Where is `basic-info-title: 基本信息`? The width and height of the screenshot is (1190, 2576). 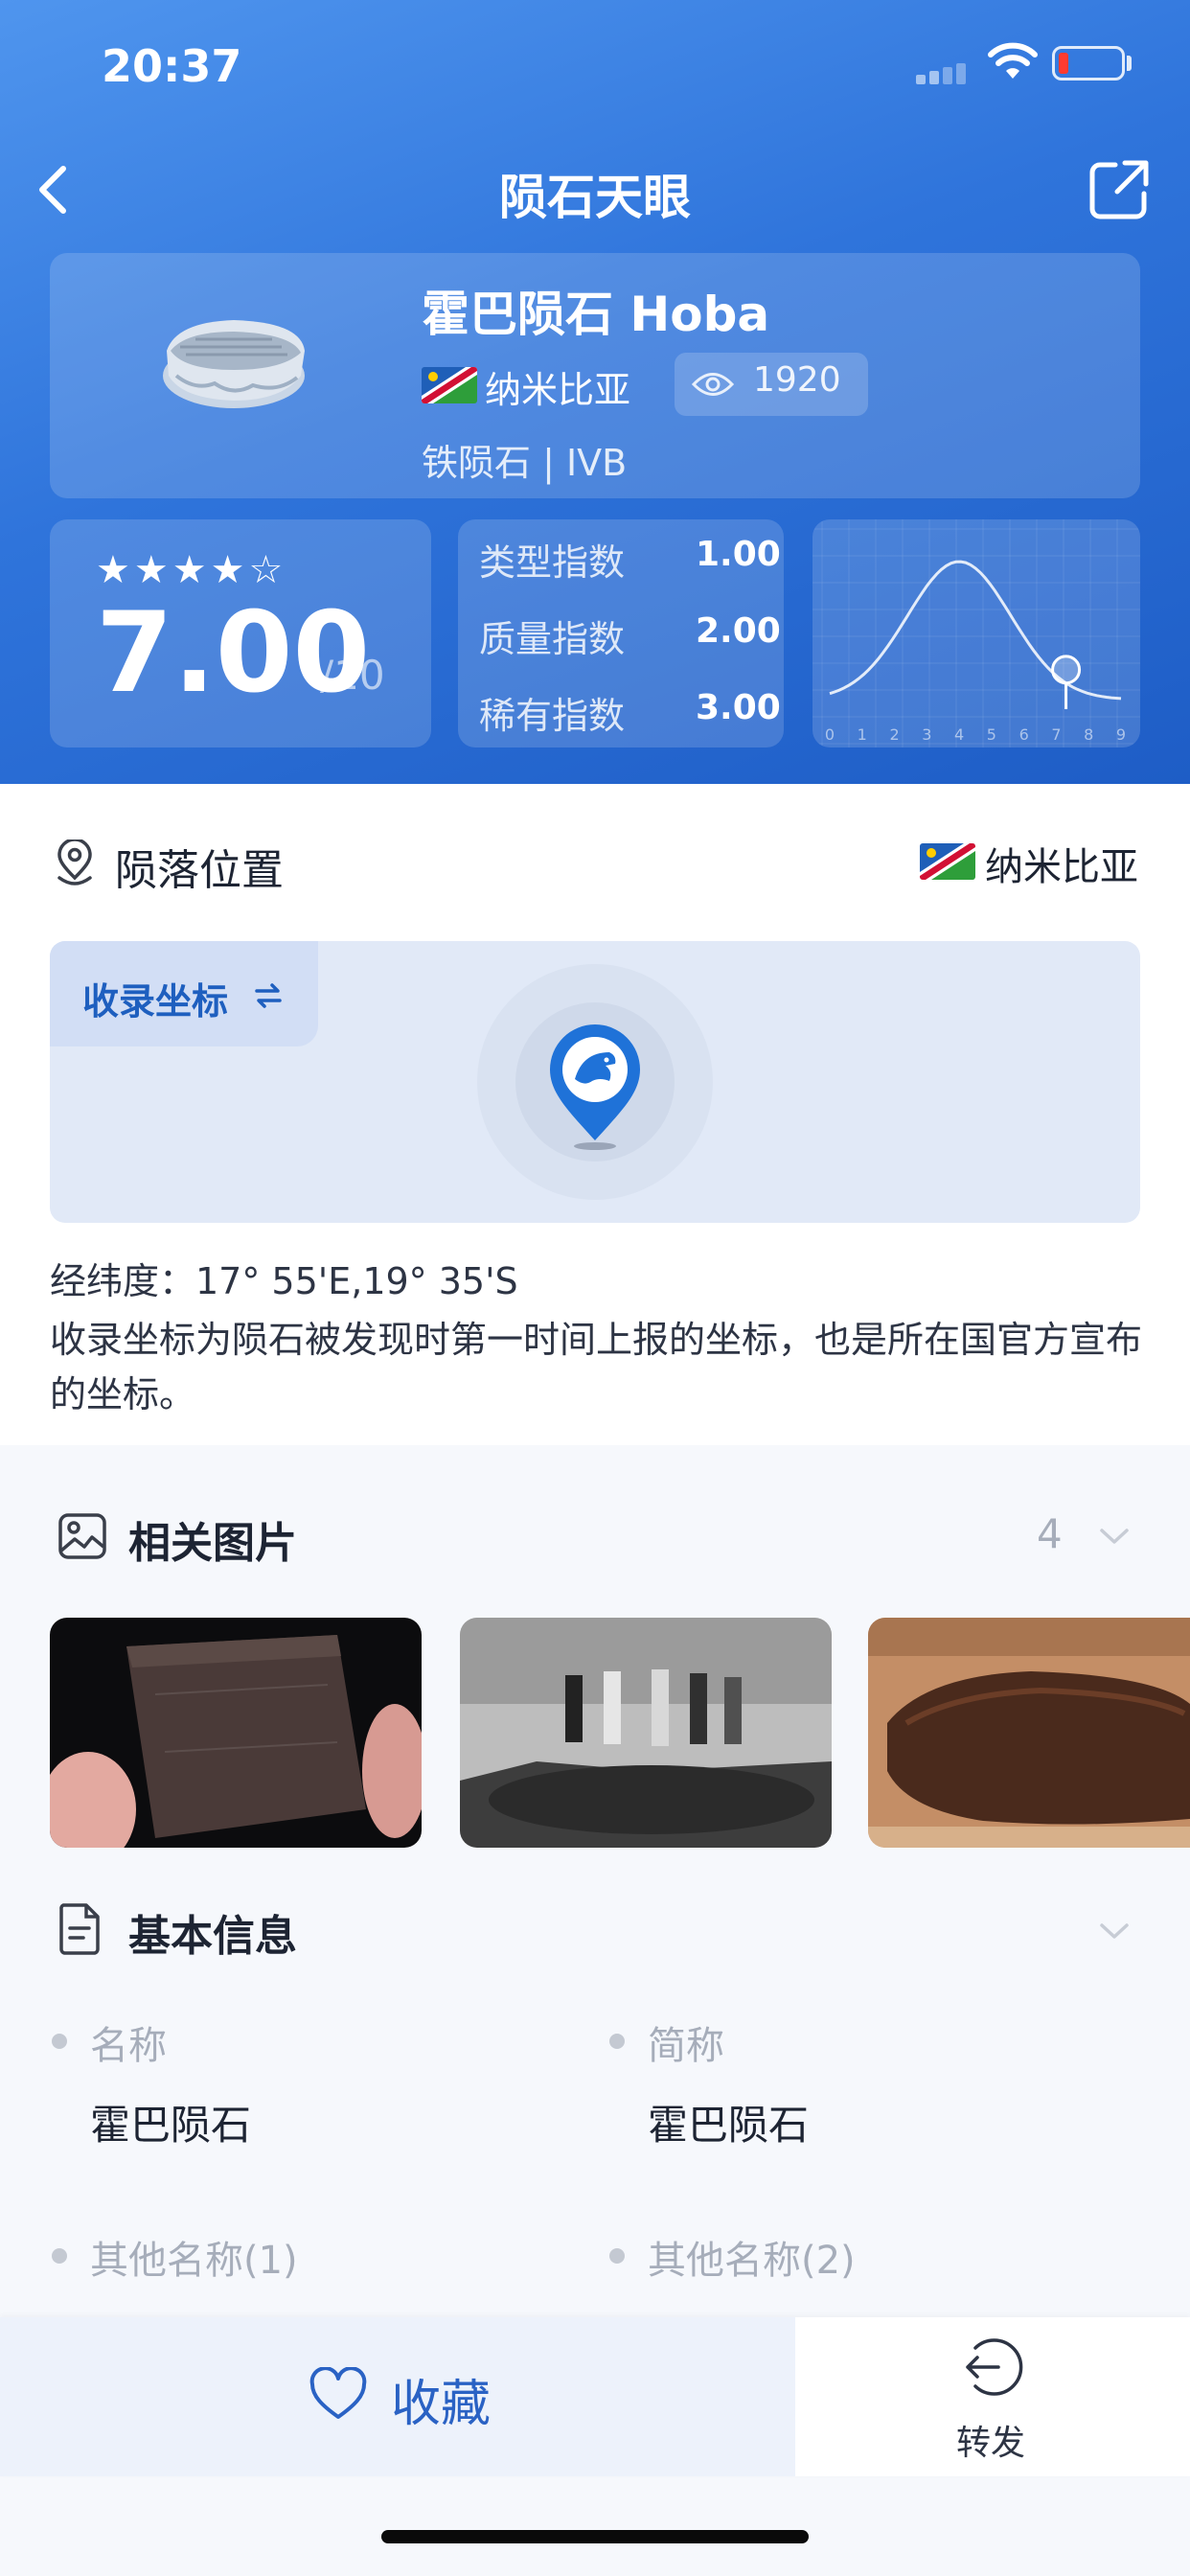 basic-info-title: 基本信息 is located at coordinates (213, 1936).